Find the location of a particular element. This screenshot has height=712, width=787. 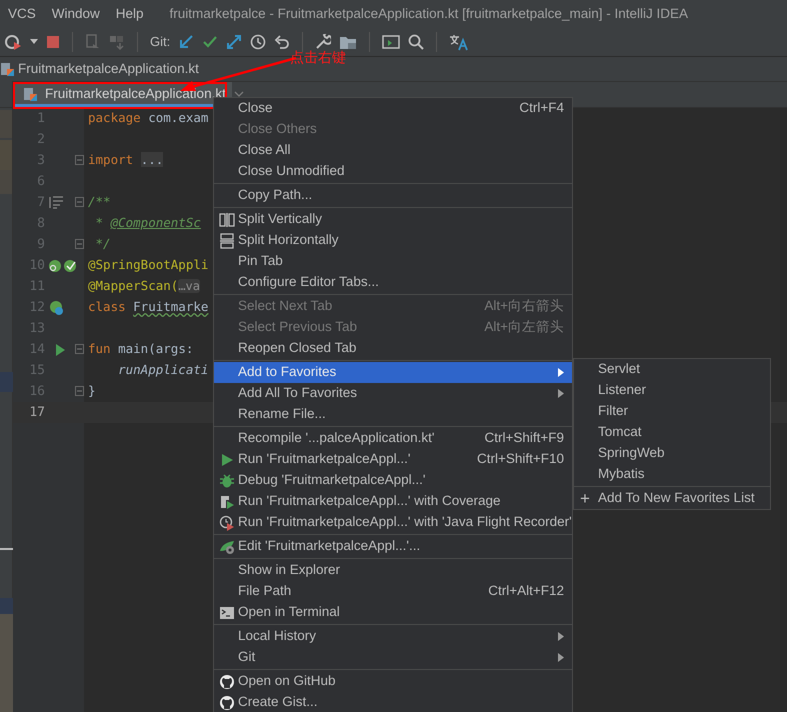

code-line: class Fruitmarke is located at coordinates (148, 307).